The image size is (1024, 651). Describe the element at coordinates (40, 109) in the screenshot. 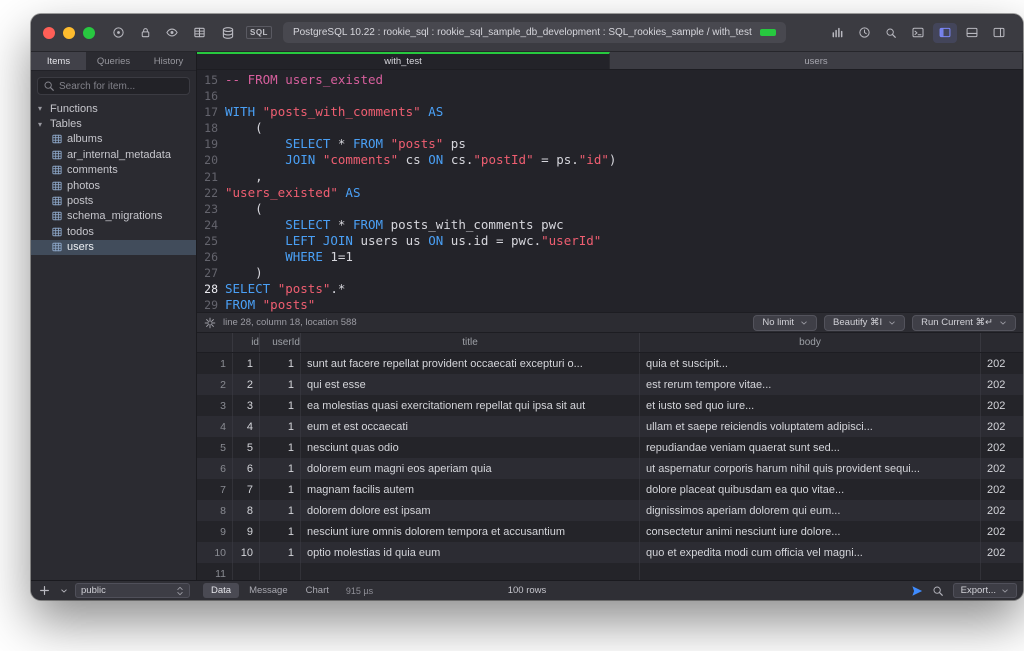

I see `chevron-down-icon: ▾` at that location.